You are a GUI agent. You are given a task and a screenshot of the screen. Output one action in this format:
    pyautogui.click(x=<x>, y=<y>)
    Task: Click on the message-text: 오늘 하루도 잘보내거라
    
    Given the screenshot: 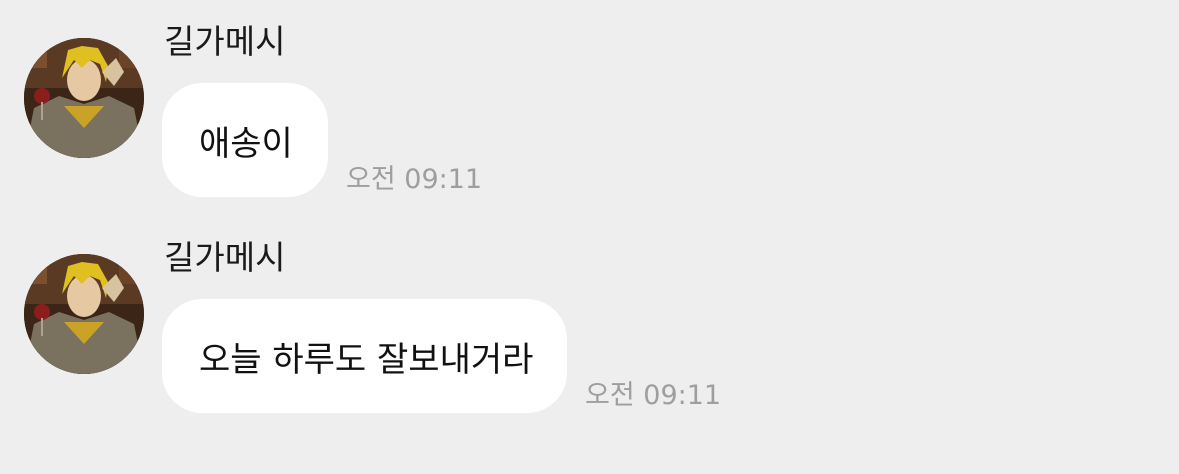 What is the action you would take?
    pyautogui.click(x=366, y=359)
    